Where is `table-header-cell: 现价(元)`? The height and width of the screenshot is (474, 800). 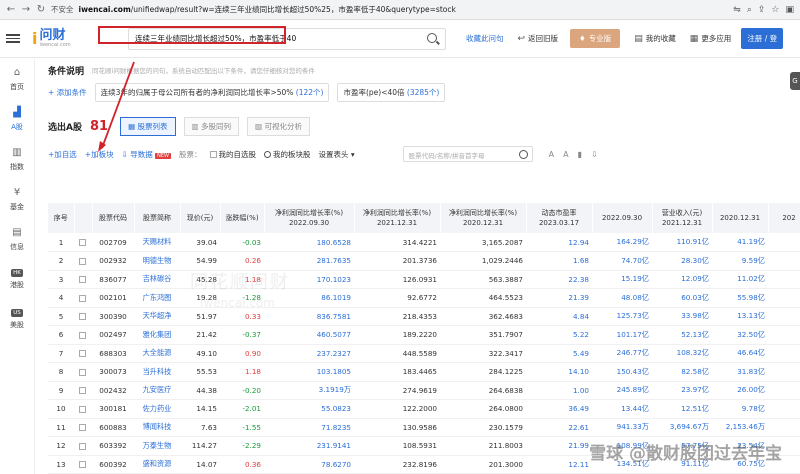
table-header-cell: 现价(元) is located at coordinates (200, 218).